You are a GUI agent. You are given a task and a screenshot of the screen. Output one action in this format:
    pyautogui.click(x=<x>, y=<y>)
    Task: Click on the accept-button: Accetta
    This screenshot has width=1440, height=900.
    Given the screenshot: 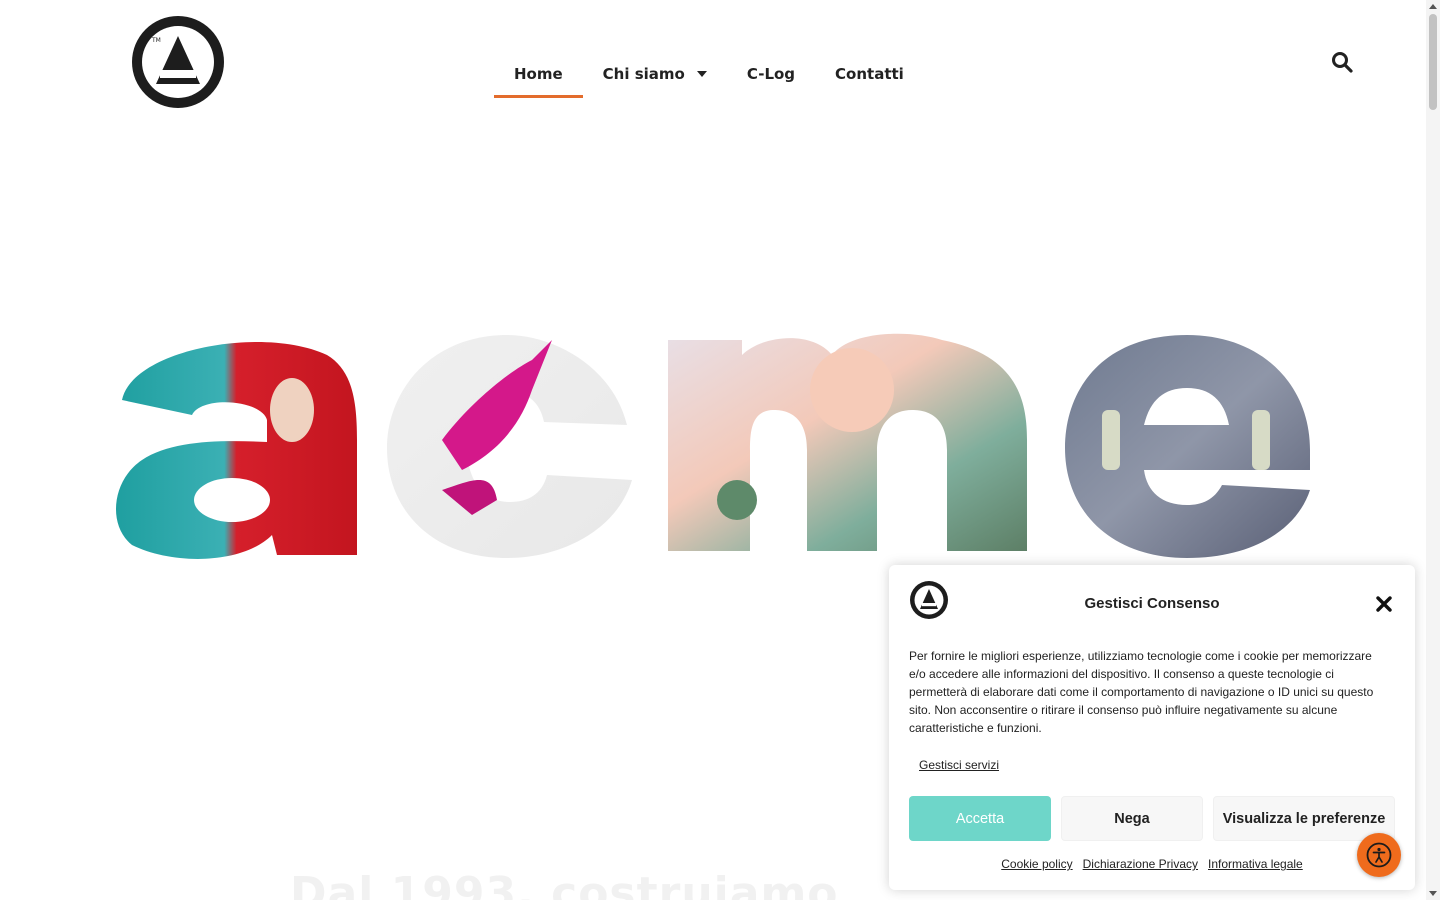 What is the action you would take?
    pyautogui.click(x=980, y=818)
    